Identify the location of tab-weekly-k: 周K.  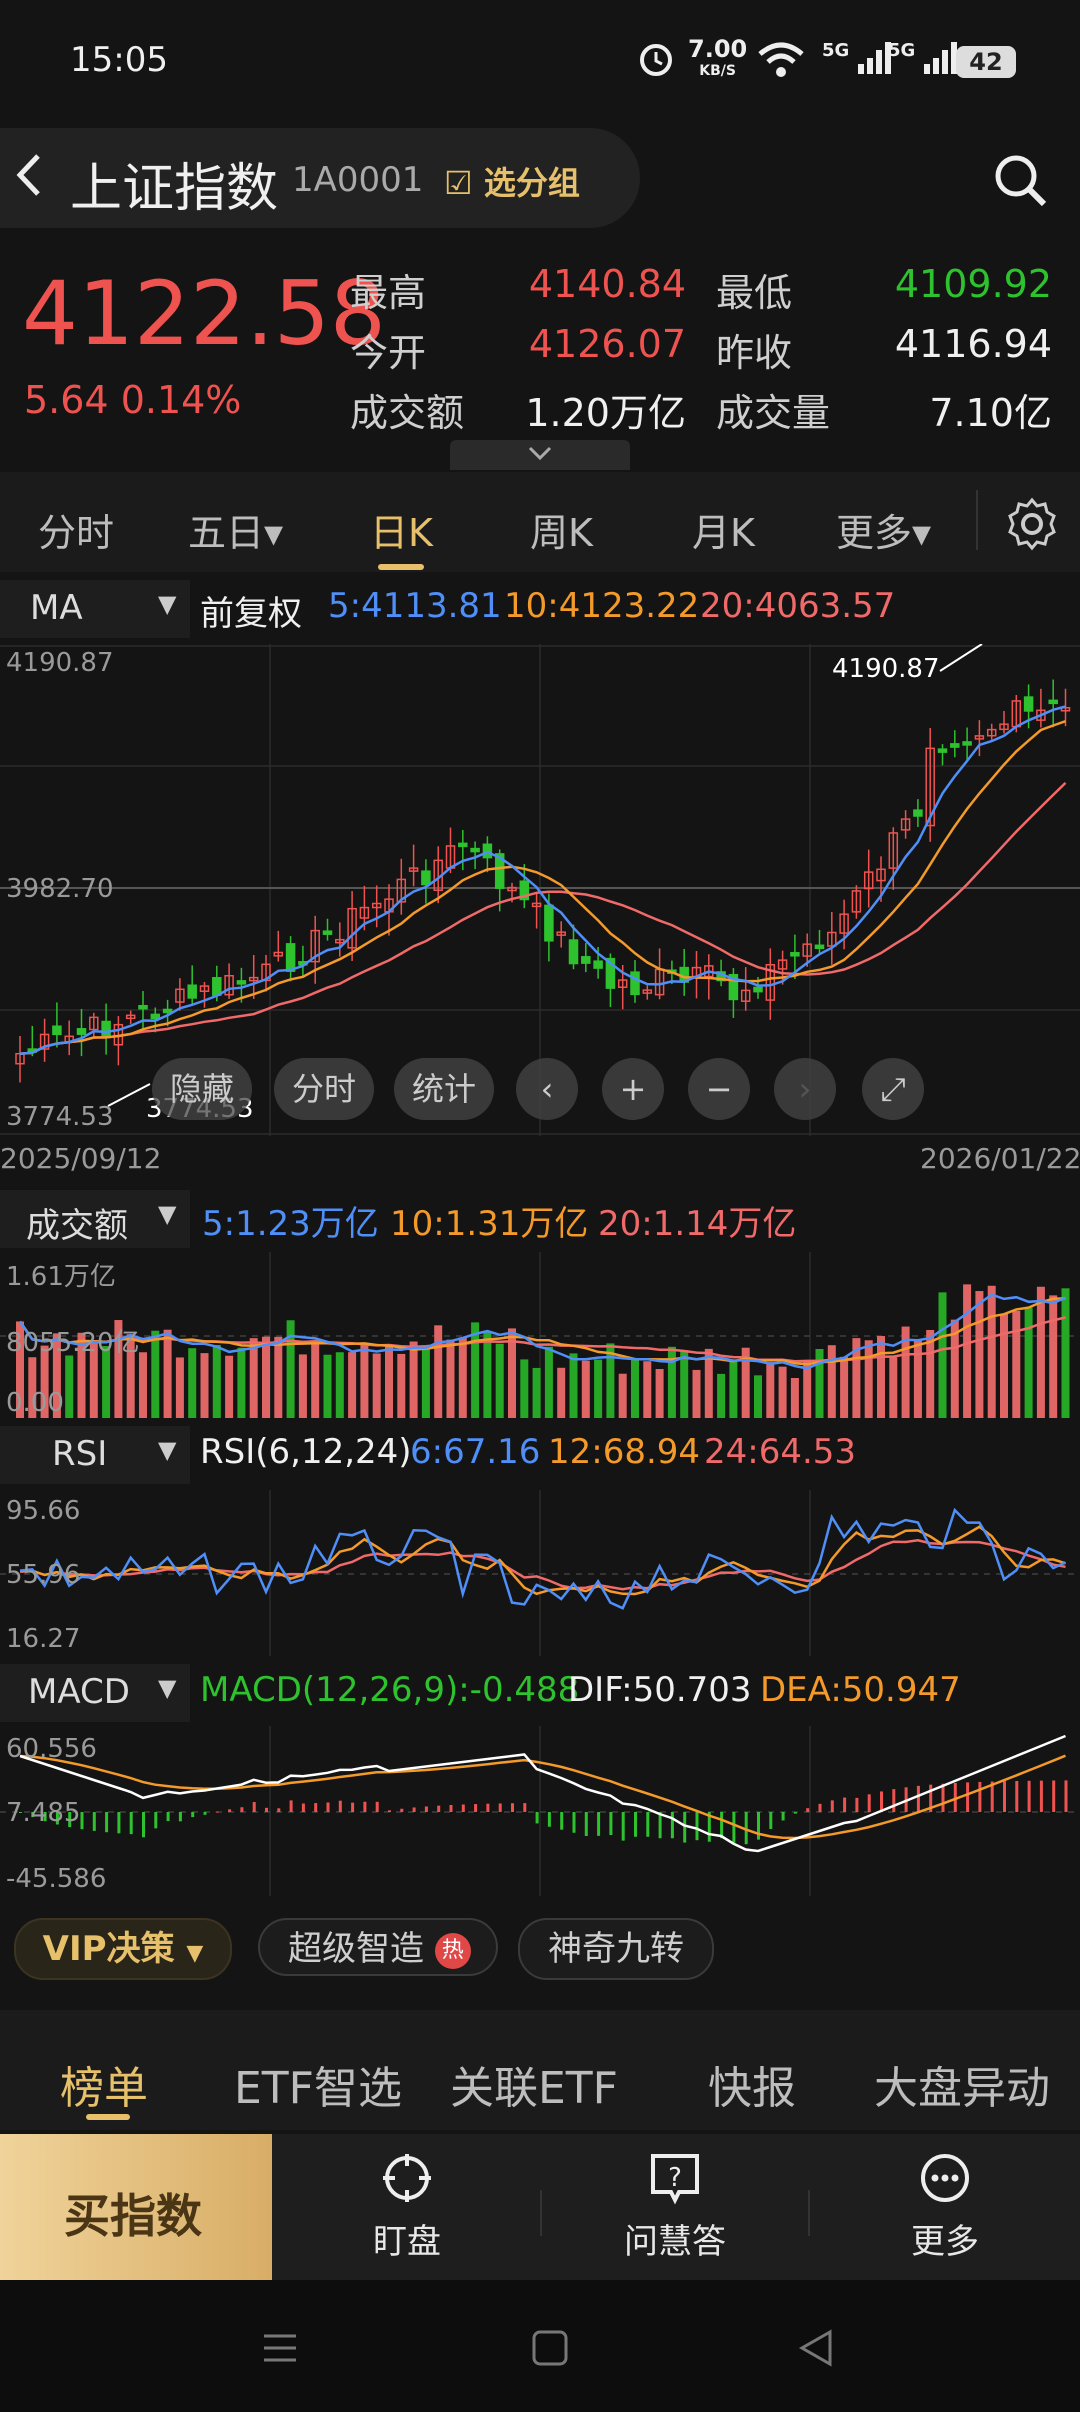
(561, 529).